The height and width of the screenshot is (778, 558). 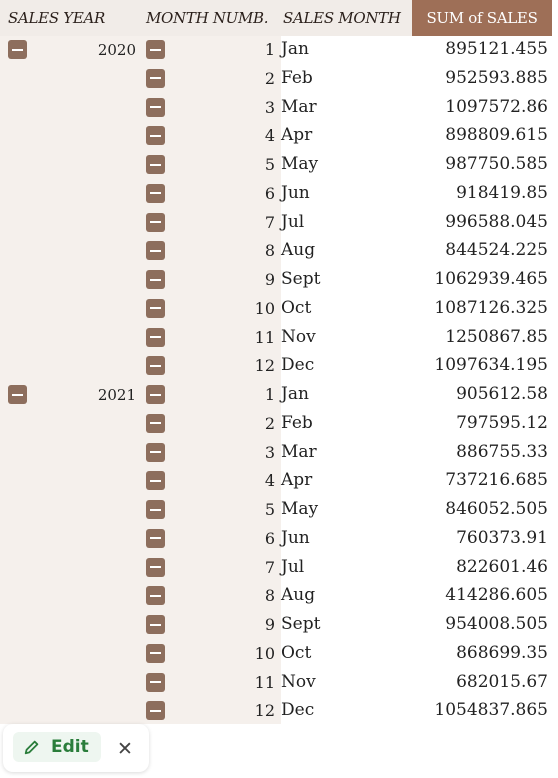 I want to click on table-row: 12 Dec 1054837.865, so click(x=276, y=711).